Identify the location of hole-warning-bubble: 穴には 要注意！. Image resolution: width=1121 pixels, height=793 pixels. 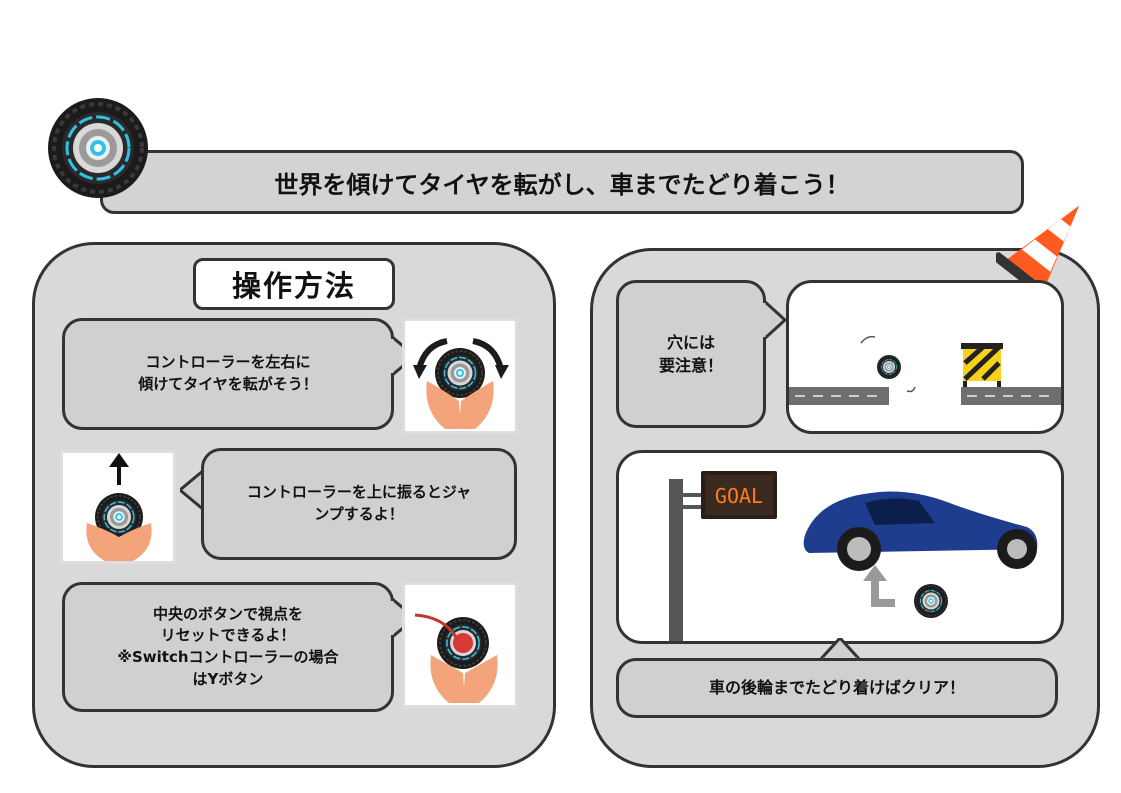
(691, 354).